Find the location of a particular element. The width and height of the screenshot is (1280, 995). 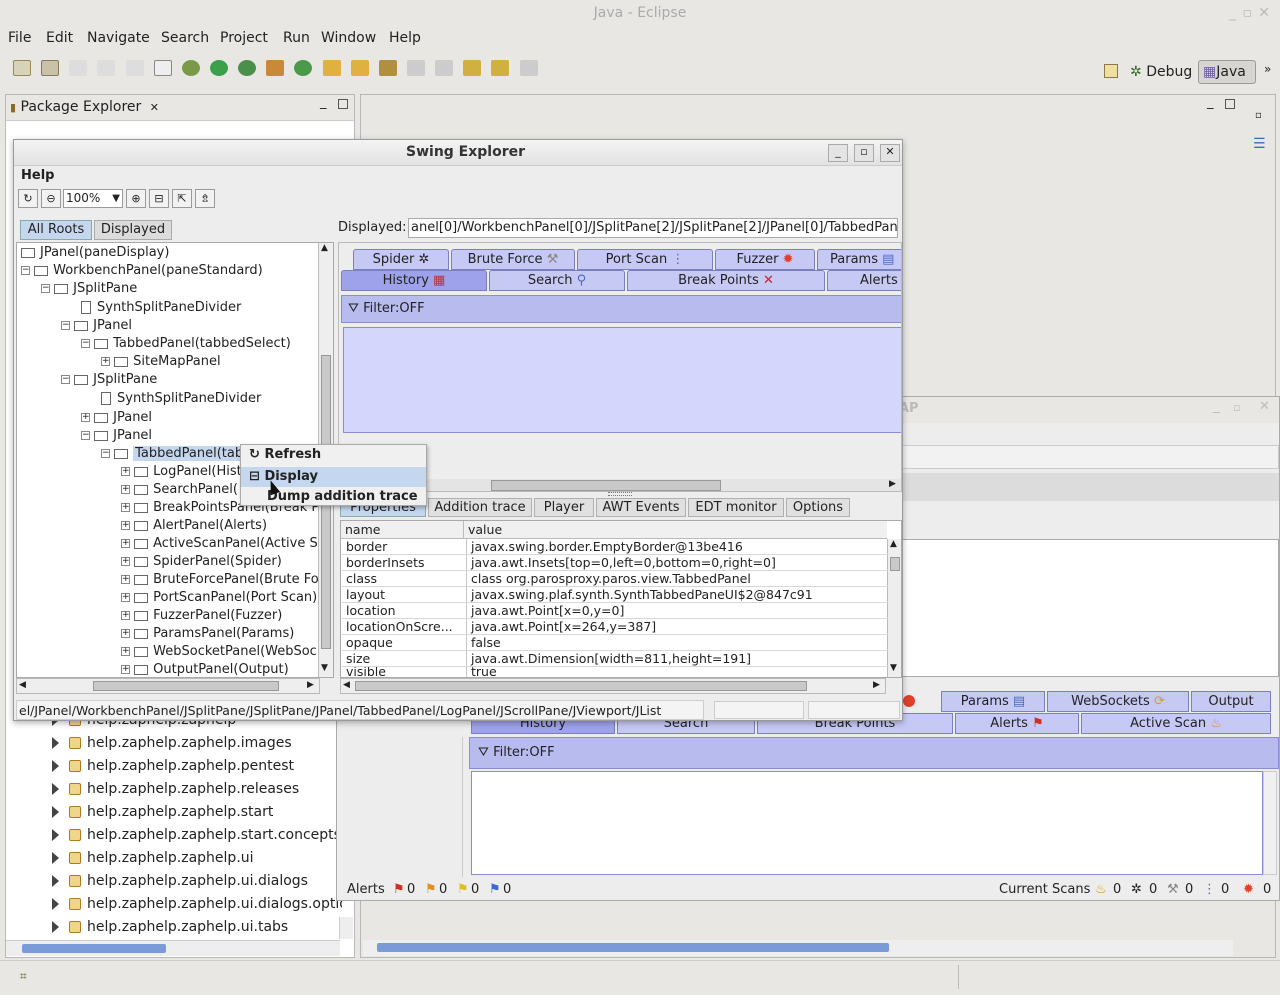

bottom-tab-player: Player is located at coordinates (564, 507).